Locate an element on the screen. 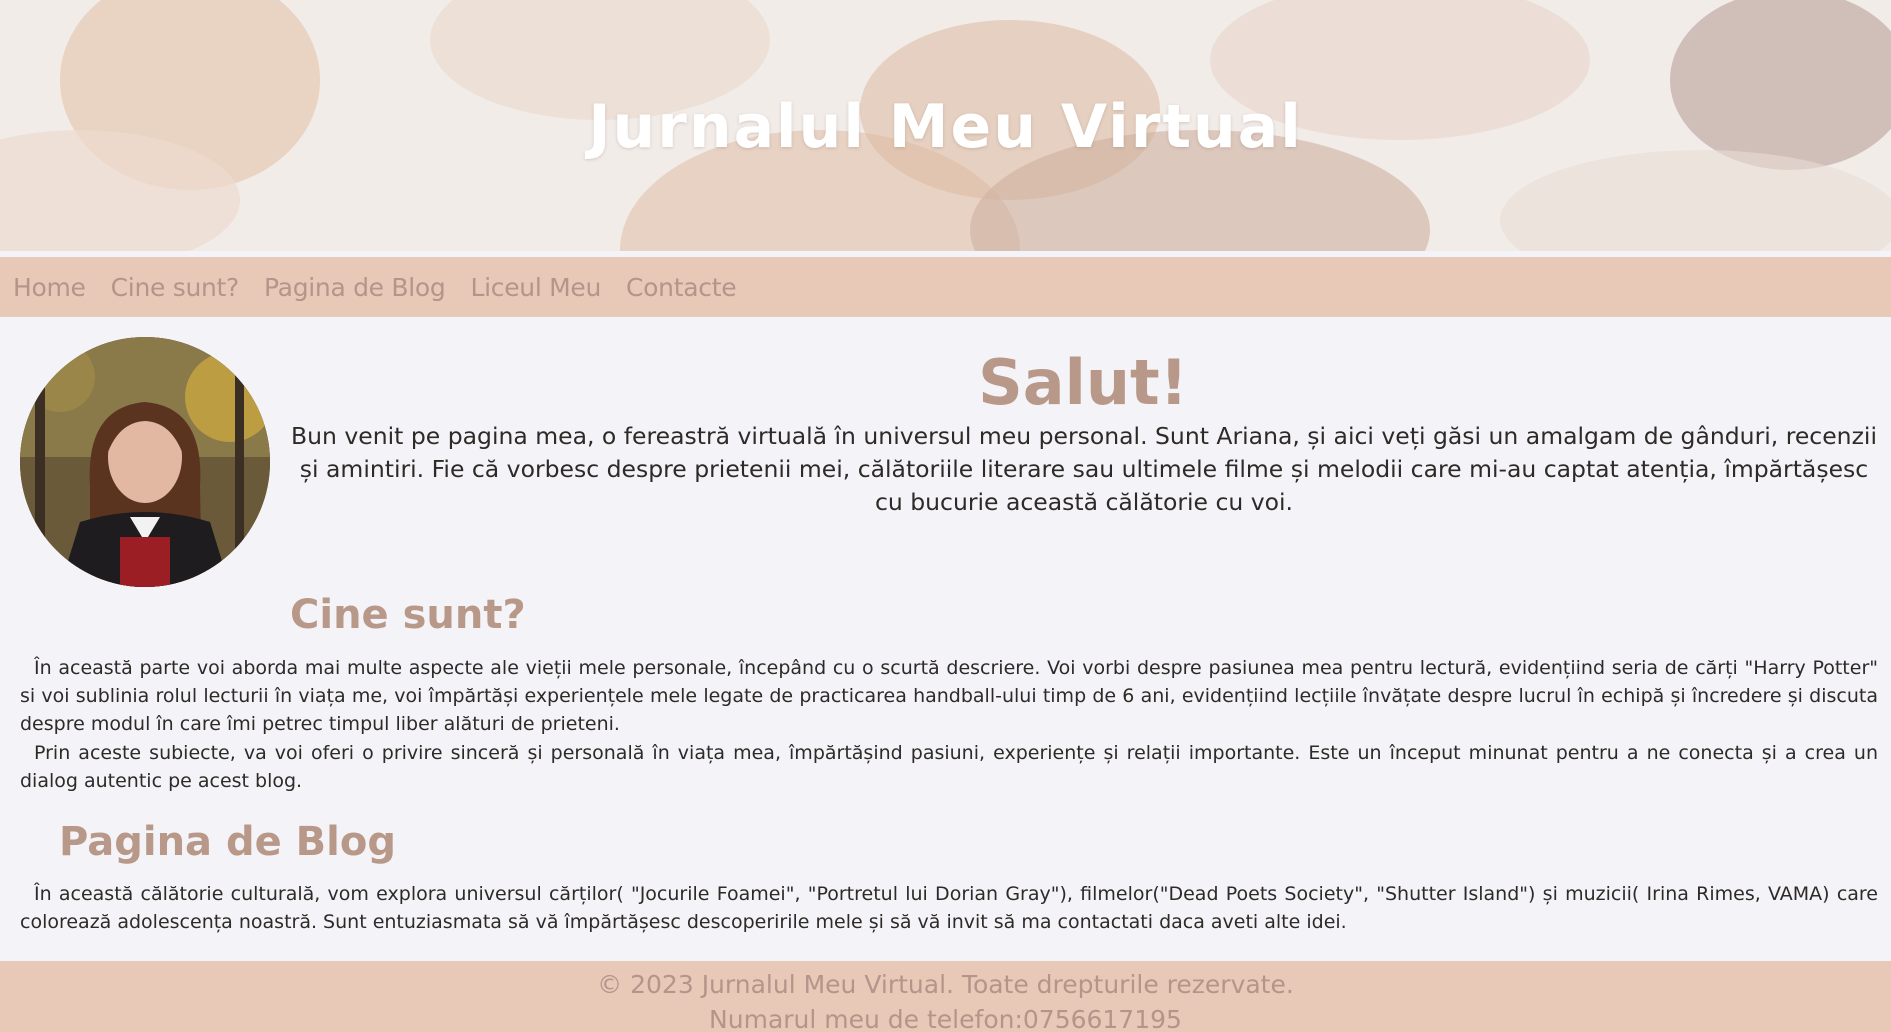 The width and height of the screenshot is (1891, 1032). profile-photo is located at coordinates (145, 462).